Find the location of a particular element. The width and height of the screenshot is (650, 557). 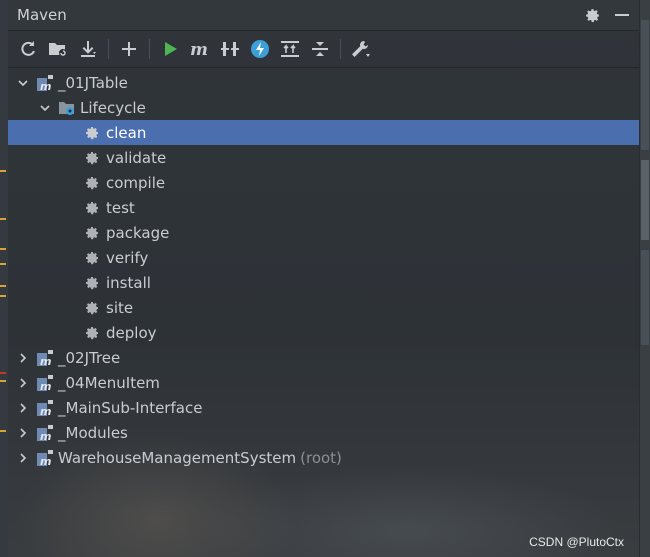

tree-project-row: m _01JTable is located at coordinates (324, 82).